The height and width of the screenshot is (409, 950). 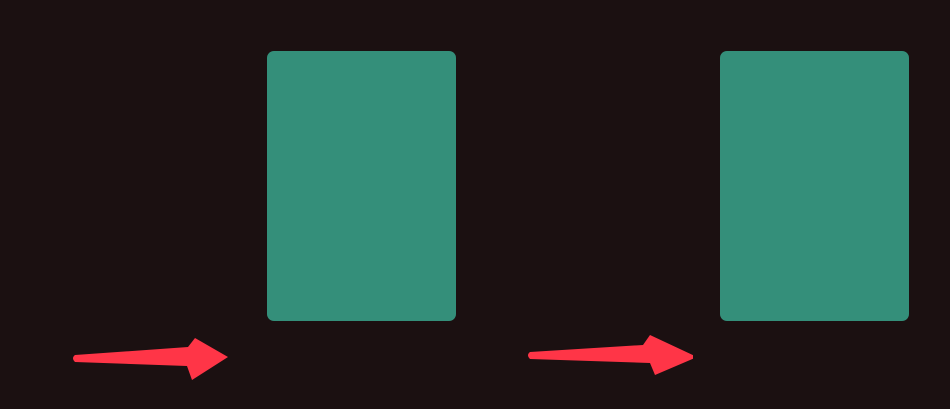 I want to click on card-right, so click(x=814, y=186).